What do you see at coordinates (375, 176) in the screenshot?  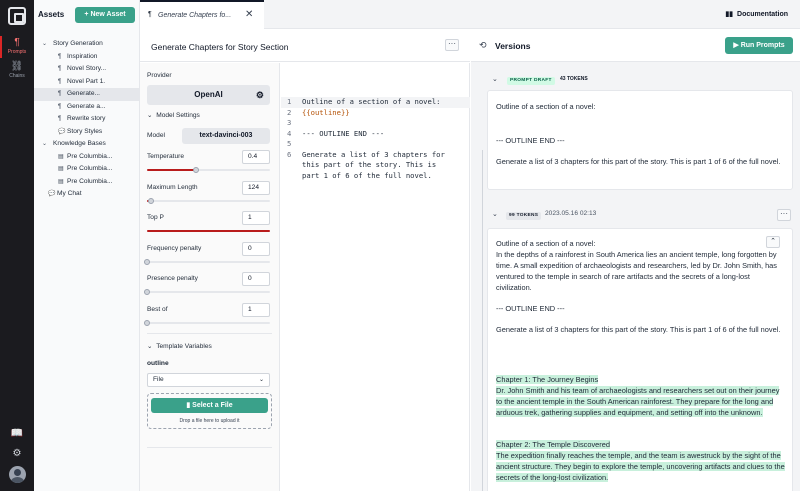 I see `code-line: part 1 of 6 of the full novel.` at bounding box center [375, 176].